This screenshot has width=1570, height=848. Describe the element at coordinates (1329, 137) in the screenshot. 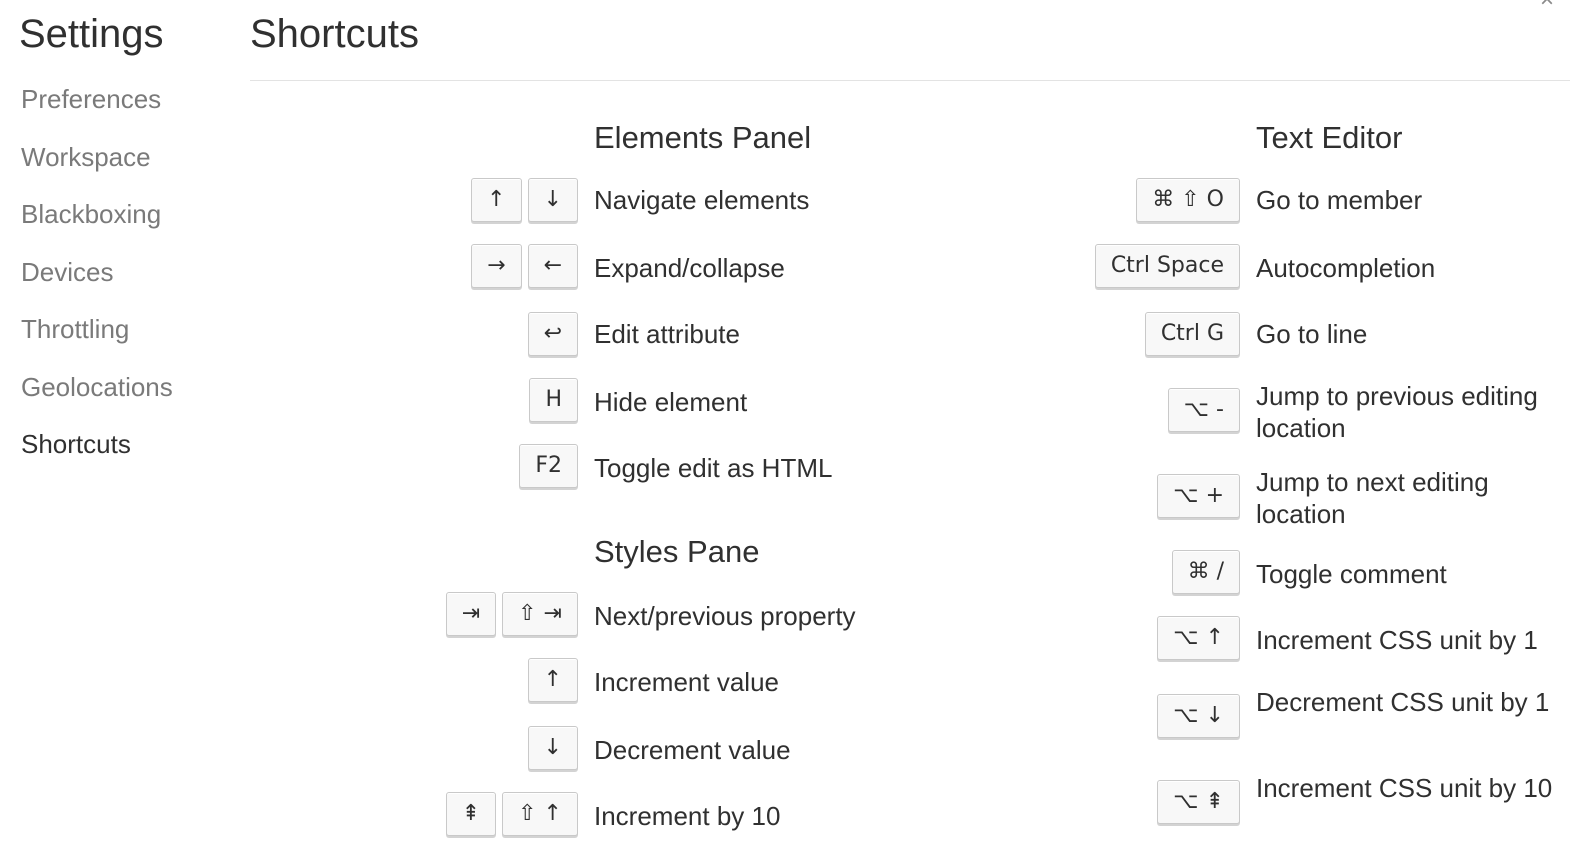

I see `section-title-text-editor: Text Editor` at that location.